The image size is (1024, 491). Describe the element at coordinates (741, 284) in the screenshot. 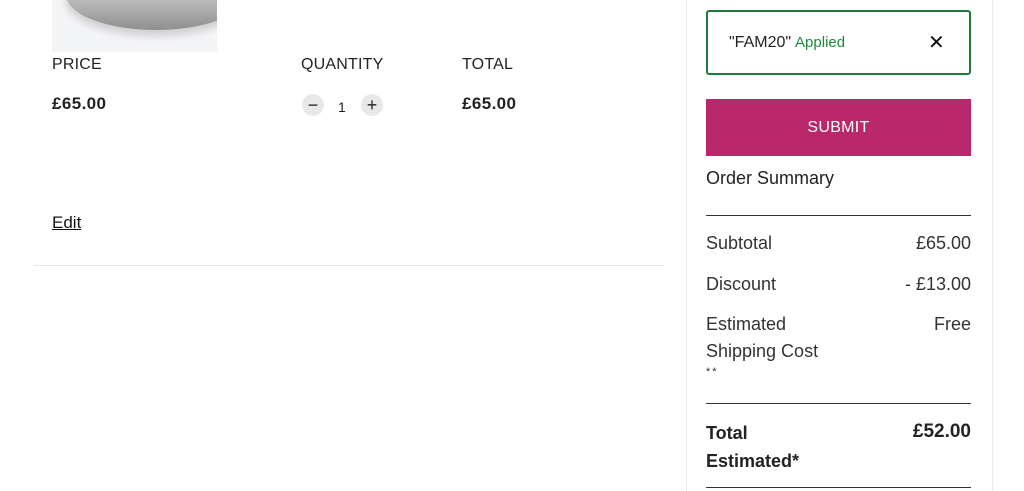

I see `discount-label: Discount` at that location.